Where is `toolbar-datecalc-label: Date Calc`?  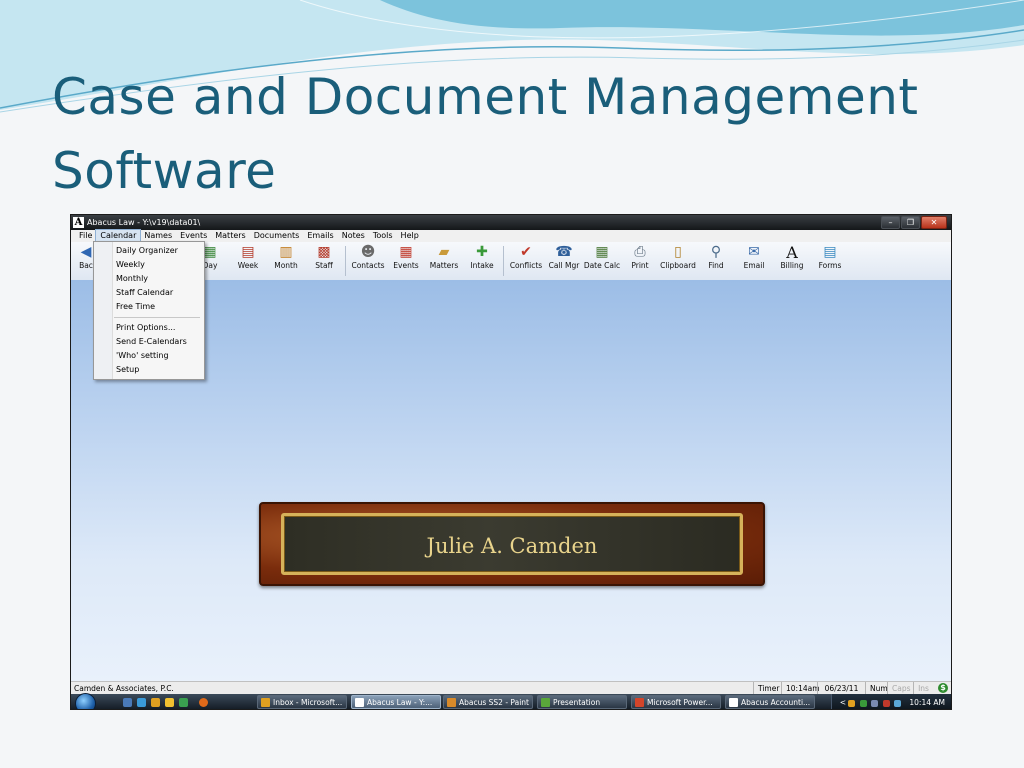
toolbar-datecalc-label: Date Calc is located at coordinates (602, 265).